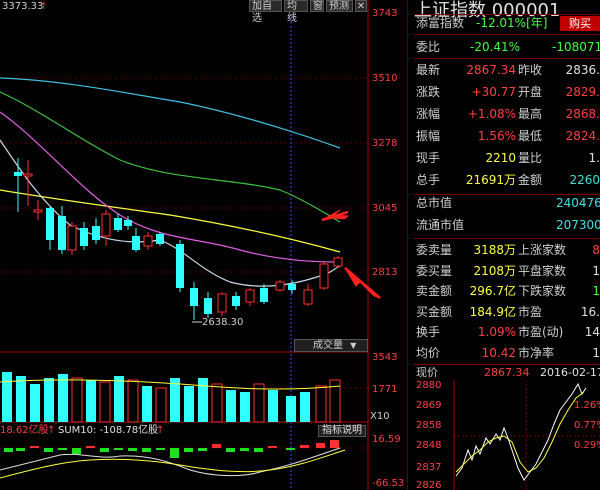 The height and width of the screenshot is (490, 600). I want to click on volume-selector: 成交量 ▼, so click(331, 345).